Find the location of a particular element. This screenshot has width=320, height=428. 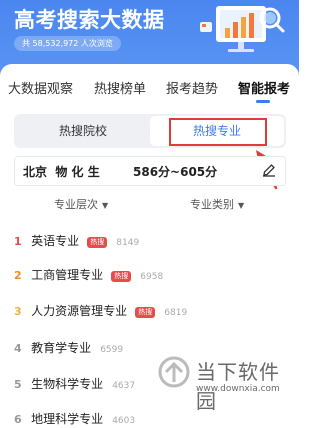

condition-bar: 北京 物 化 生 586分~605分 is located at coordinates (150, 171).